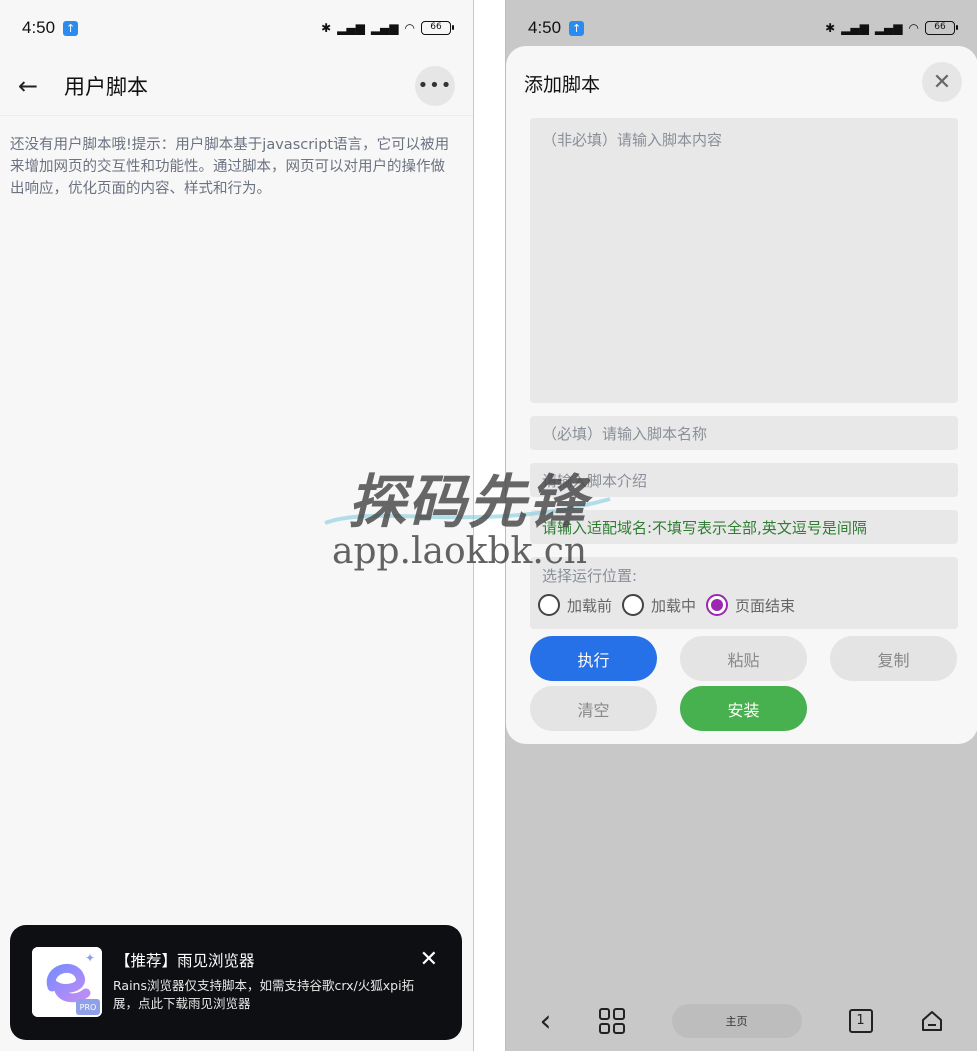  I want to click on radio-page-end: 页面结束, so click(750, 605).